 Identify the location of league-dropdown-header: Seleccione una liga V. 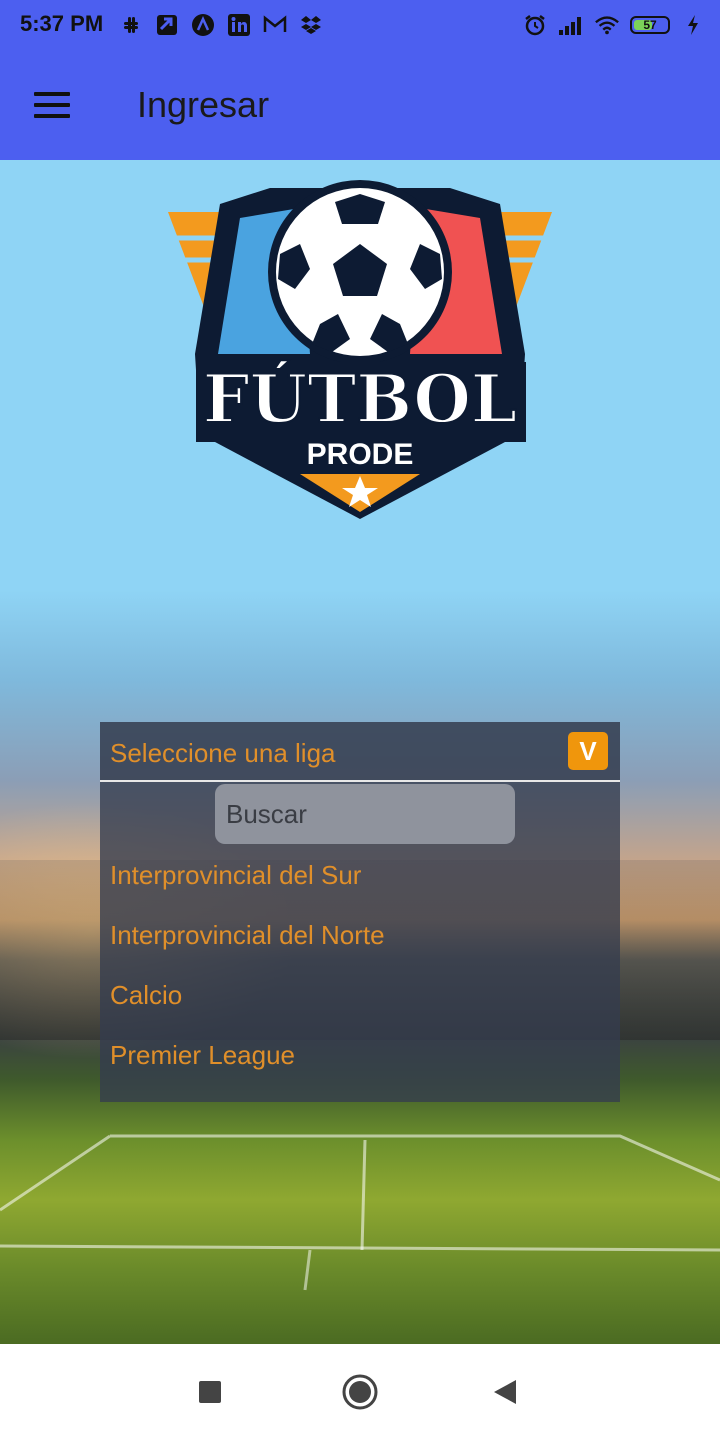
(360, 752).